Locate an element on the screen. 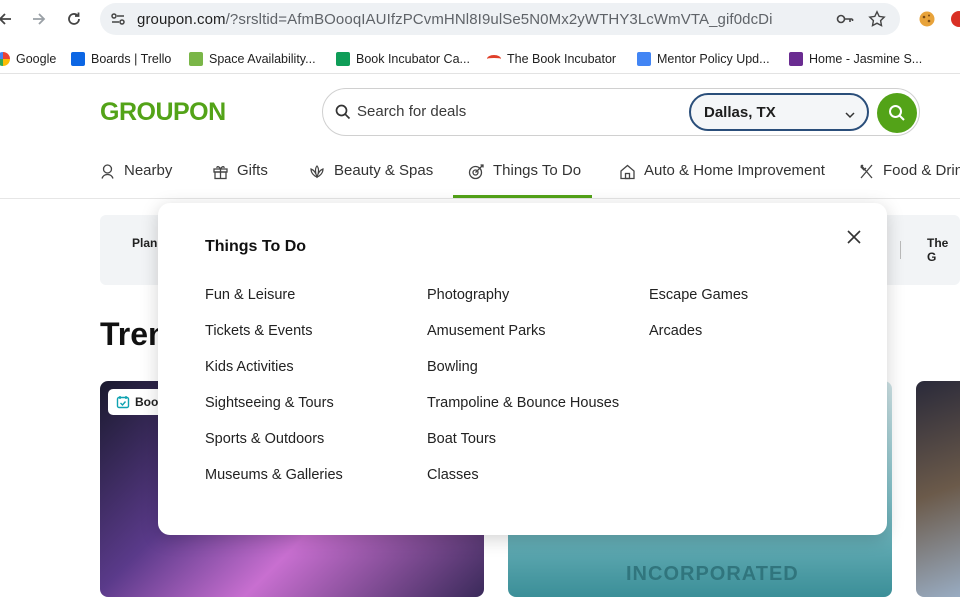 The height and width of the screenshot is (600, 960). close-button is located at coordinates (854, 237).